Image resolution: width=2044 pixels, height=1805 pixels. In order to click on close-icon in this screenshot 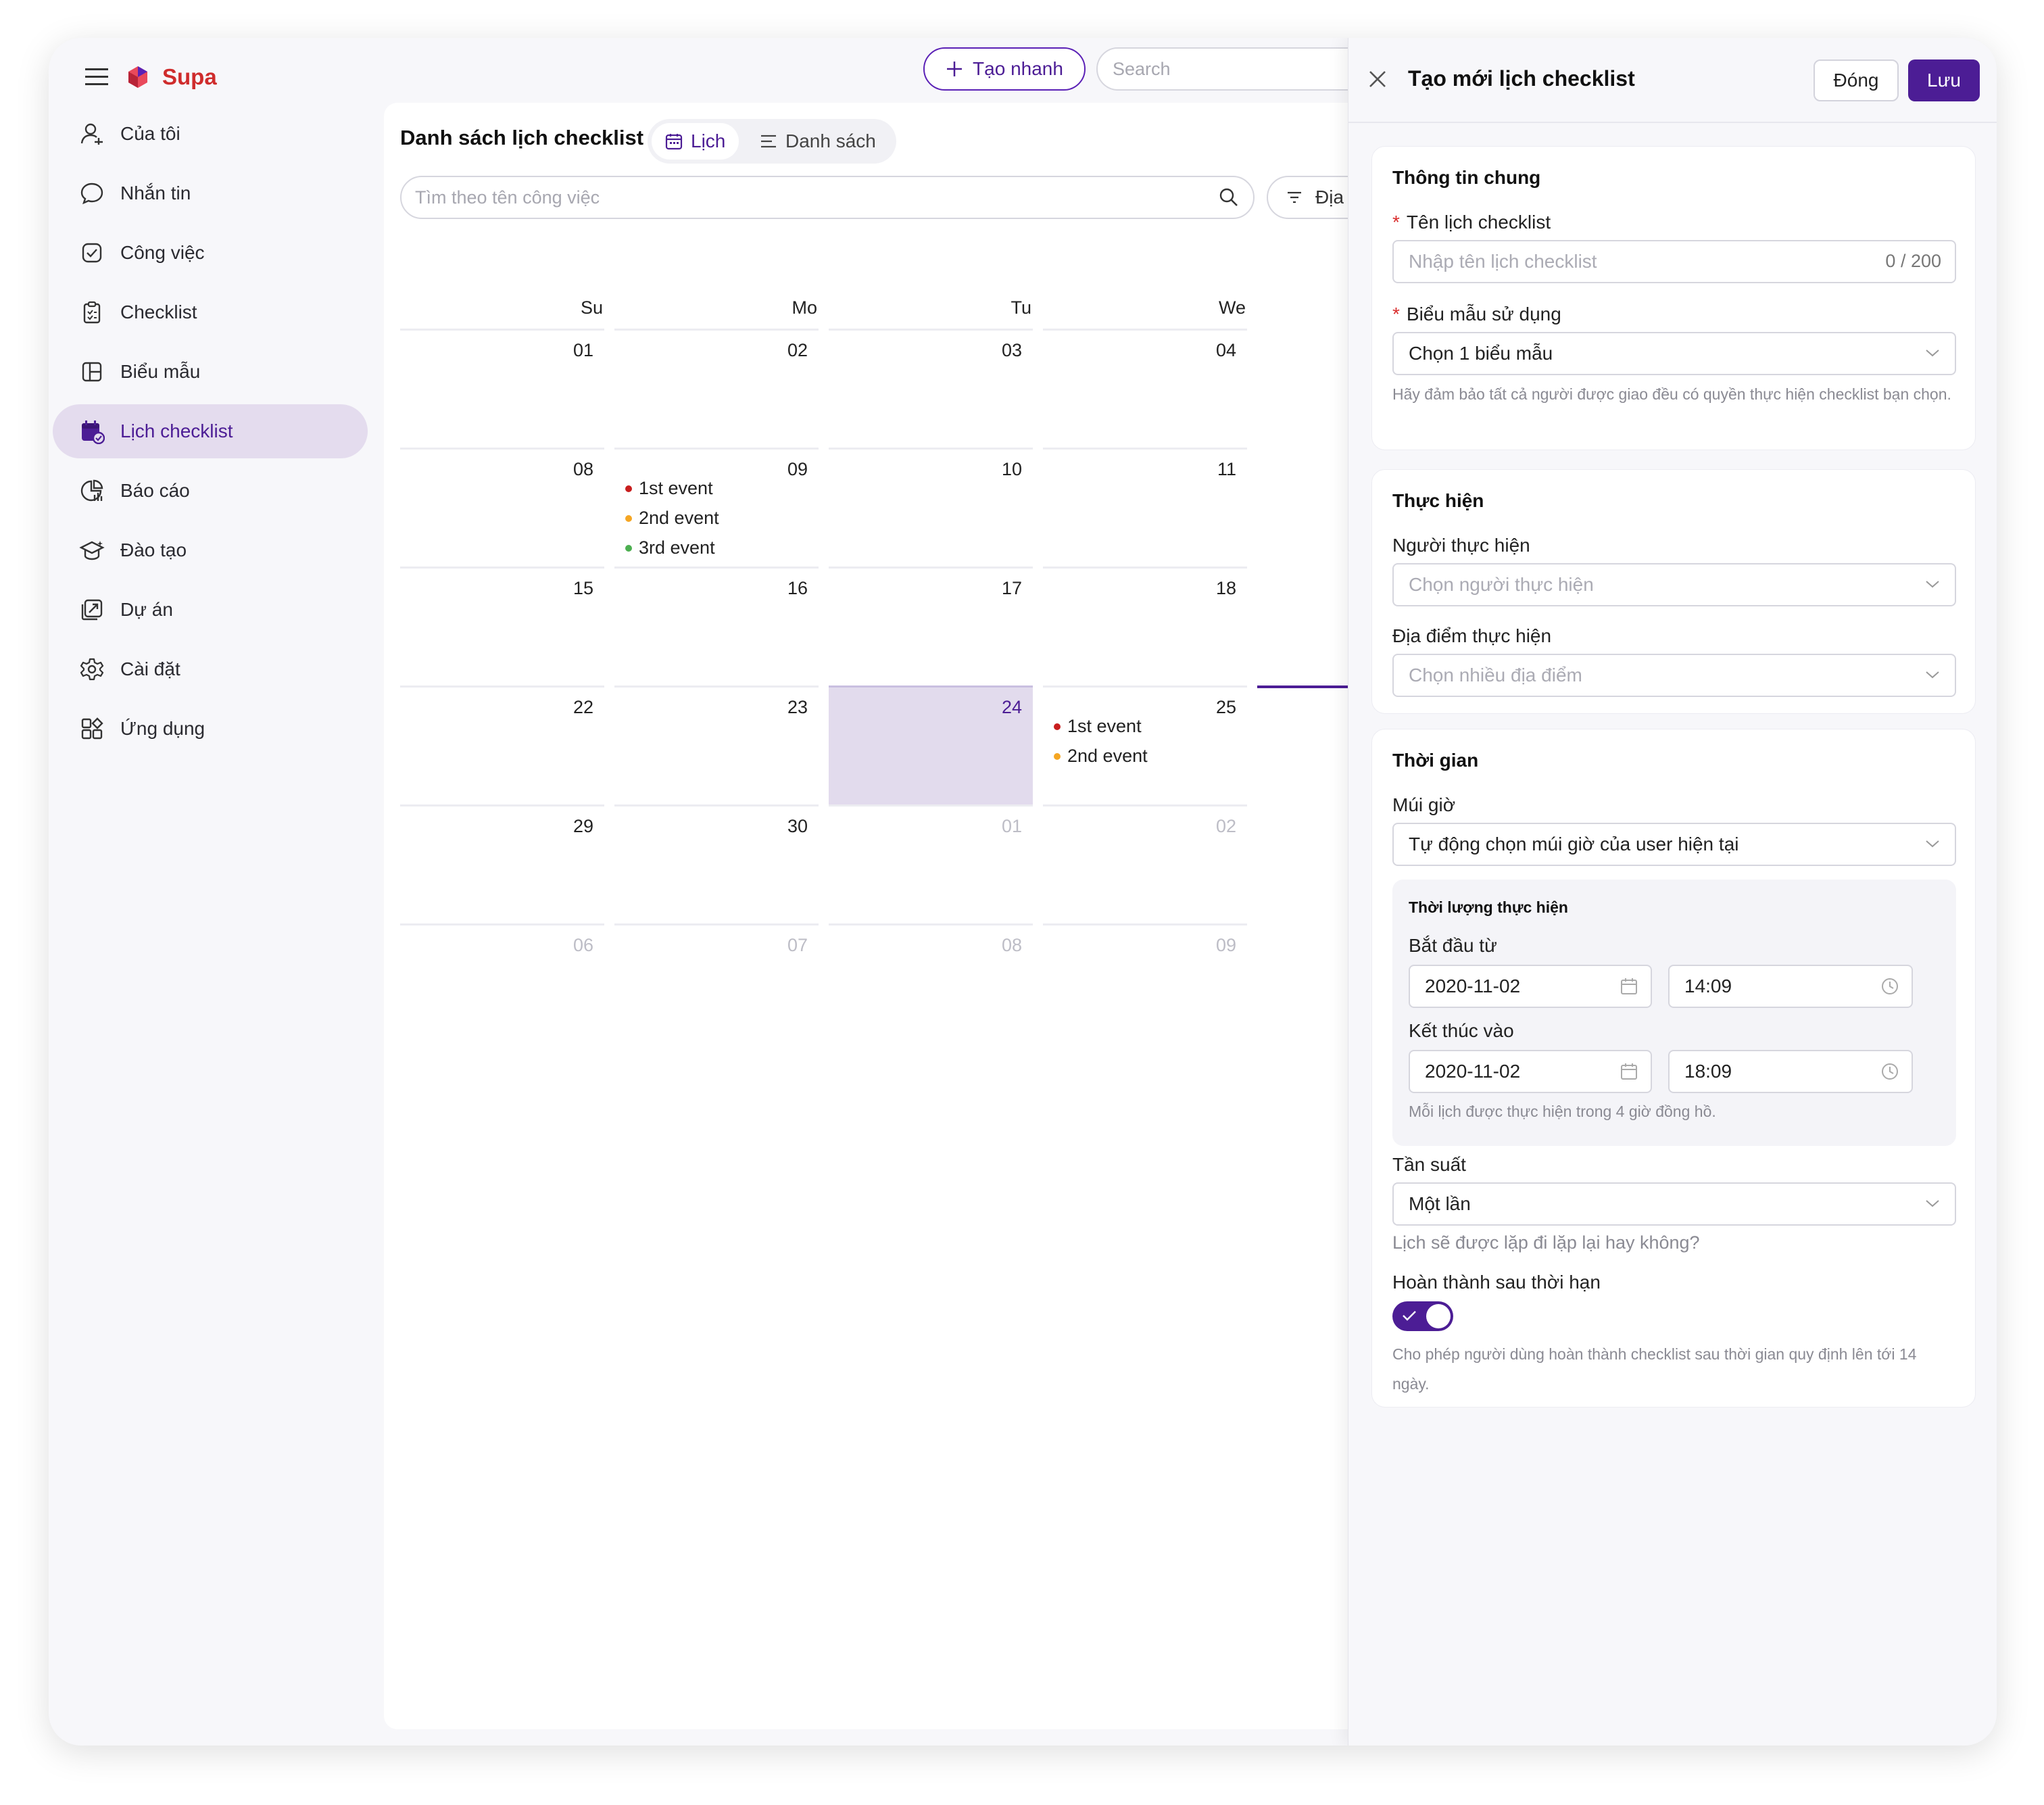, I will do `click(1377, 79)`.